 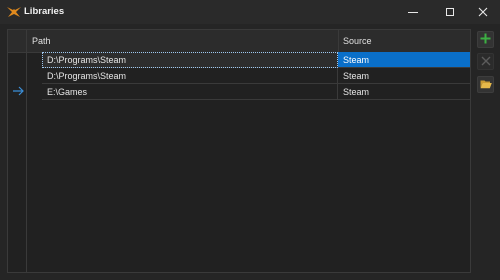 I want to click on x-icon, so click(x=486, y=62).